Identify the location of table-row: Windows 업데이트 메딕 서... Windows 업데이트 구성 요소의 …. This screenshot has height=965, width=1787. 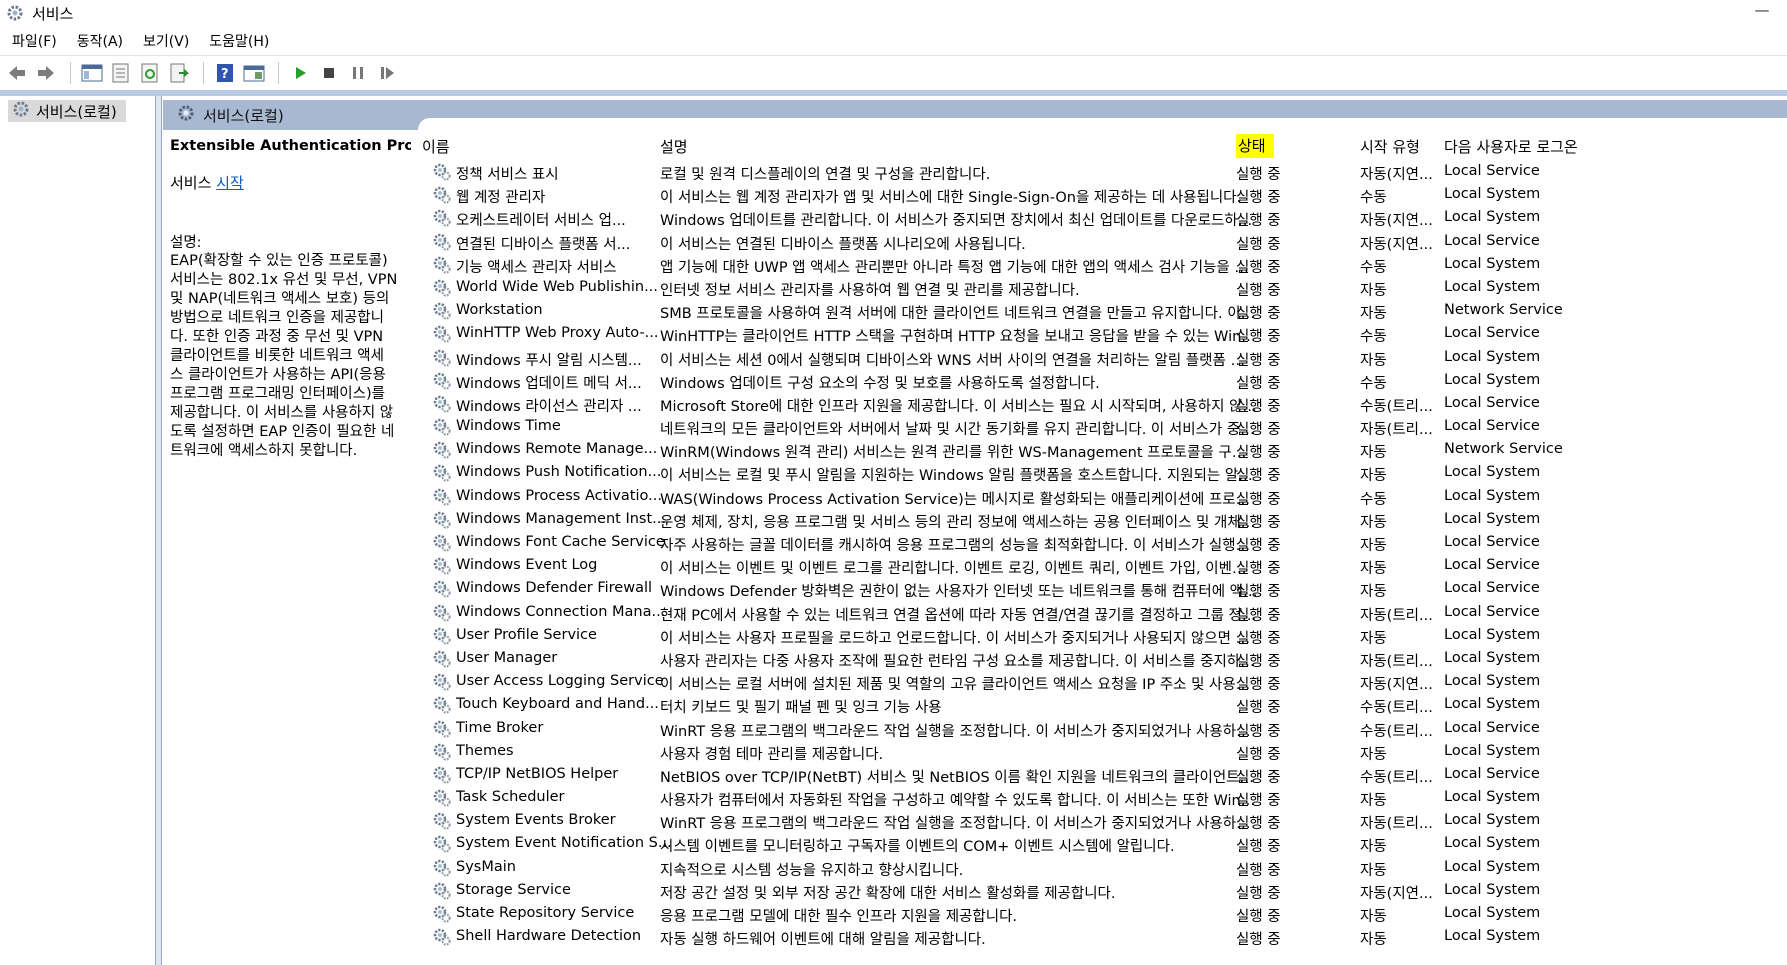
(1102, 381).